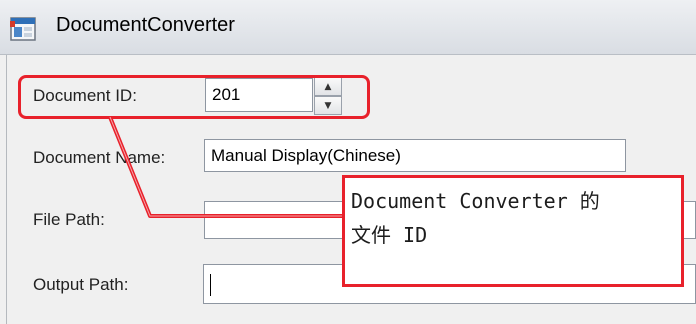  Describe the element at coordinates (475, 201) in the screenshot. I see `annotation-line-1: Document Converter 的` at that location.